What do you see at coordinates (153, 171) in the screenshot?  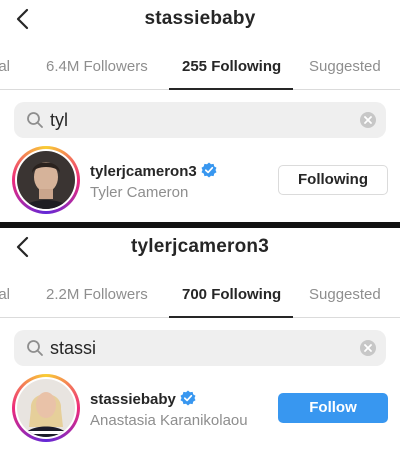 I see `username: tylerjcameron3` at bounding box center [153, 171].